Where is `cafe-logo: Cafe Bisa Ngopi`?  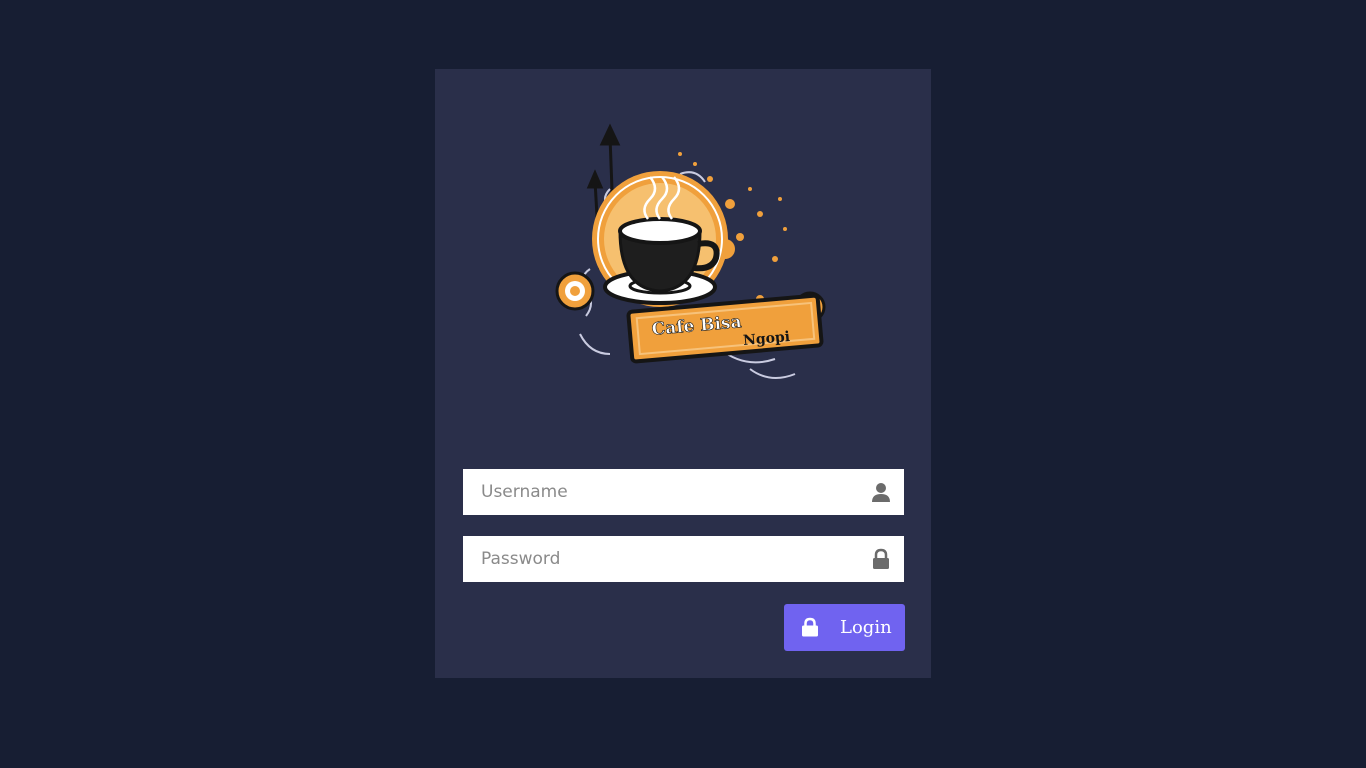
cafe-logo: Cafe Bisa Ngopi is located at coordinates (685, 261).